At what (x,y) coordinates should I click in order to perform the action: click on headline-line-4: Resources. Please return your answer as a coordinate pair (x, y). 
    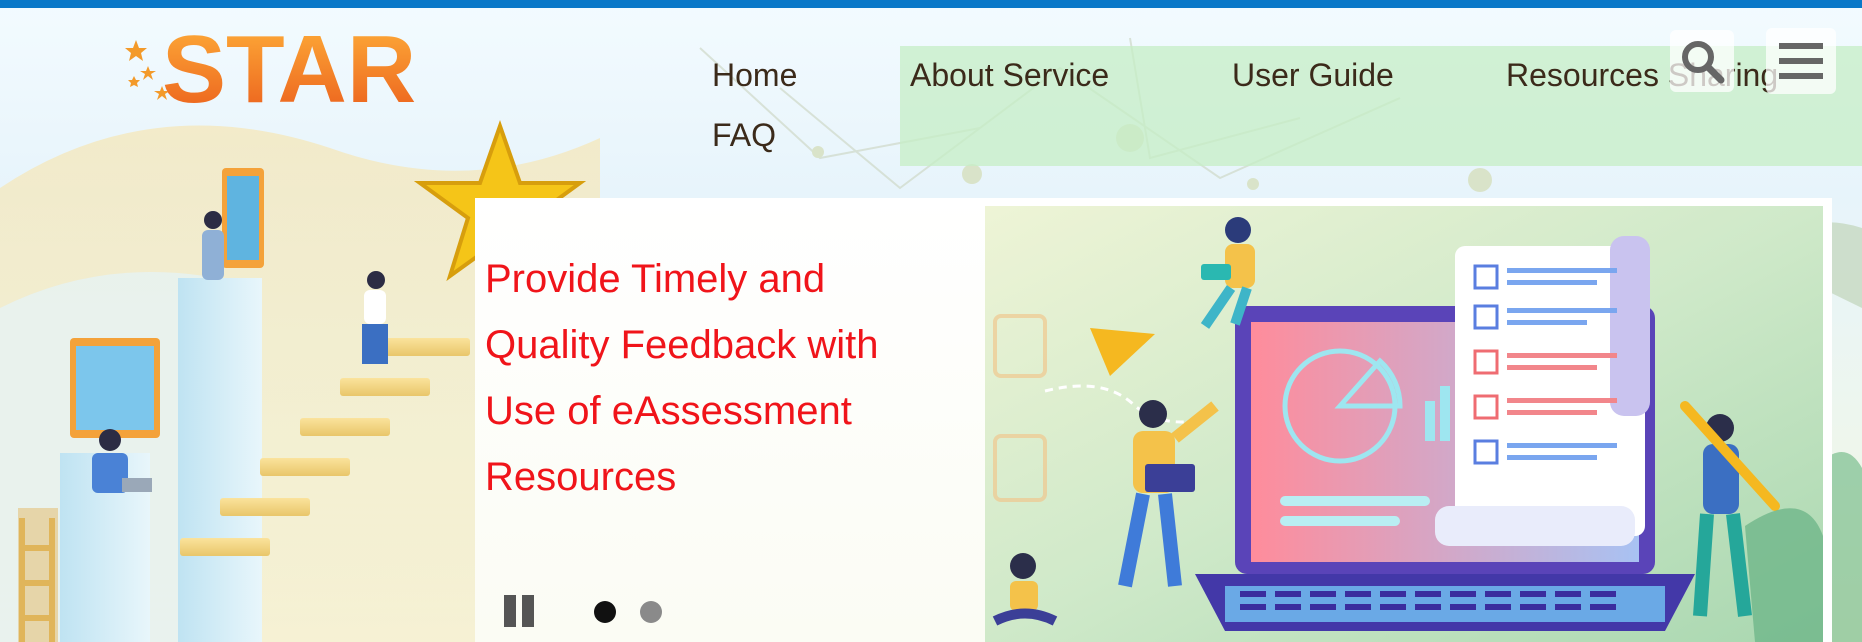
    Looking at the image, I should click on (581, 477).